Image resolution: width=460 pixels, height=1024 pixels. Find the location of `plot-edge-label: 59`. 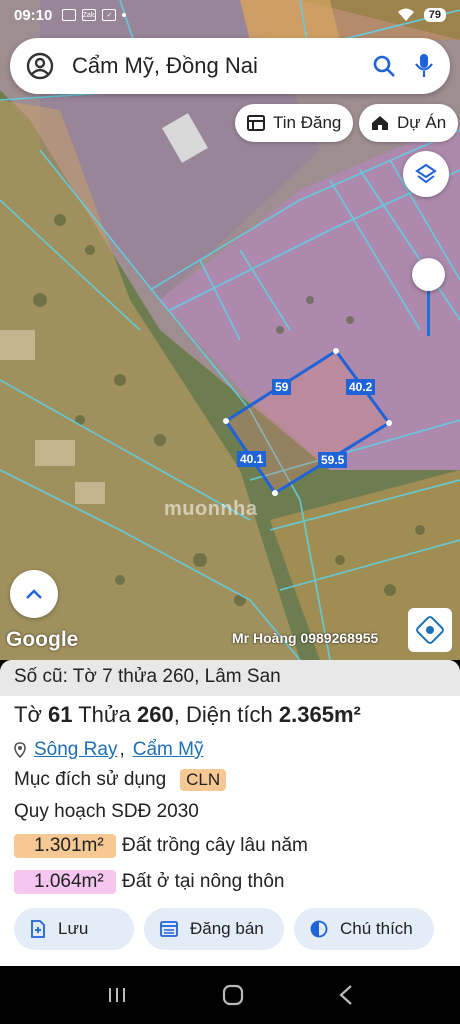

plot-edge-label: 59 is located at coordinates (282, 387).